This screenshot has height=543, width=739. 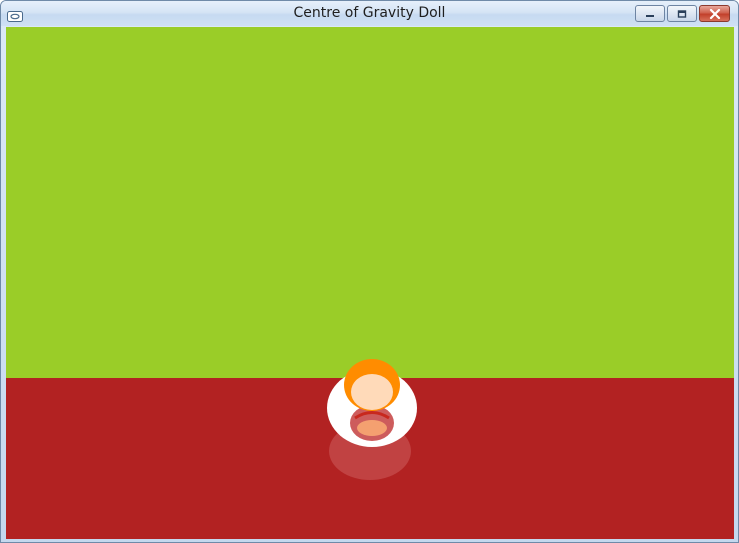 I want to click on close-button, so click(x=714, y=13).